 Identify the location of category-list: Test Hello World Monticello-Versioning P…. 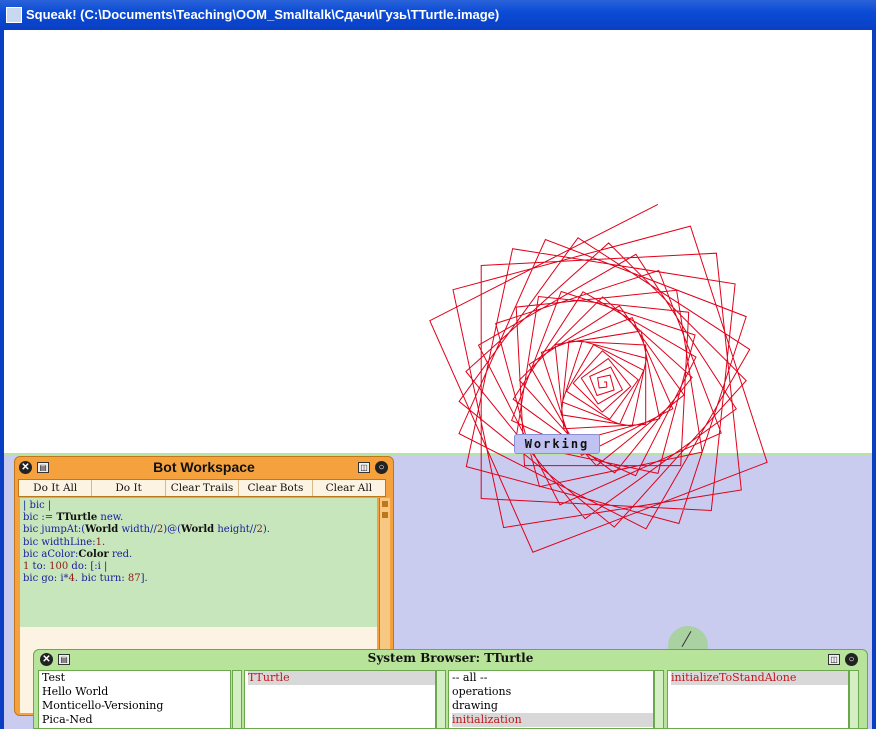
(134, 699).